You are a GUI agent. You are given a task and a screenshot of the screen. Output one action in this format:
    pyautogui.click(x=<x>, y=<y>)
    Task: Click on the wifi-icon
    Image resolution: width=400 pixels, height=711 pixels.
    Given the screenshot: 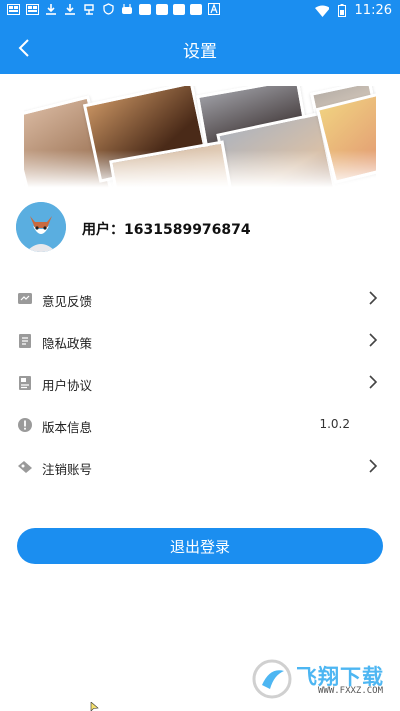 What is the action you would take?
    pyautogui.click(x=321, y=11)
    